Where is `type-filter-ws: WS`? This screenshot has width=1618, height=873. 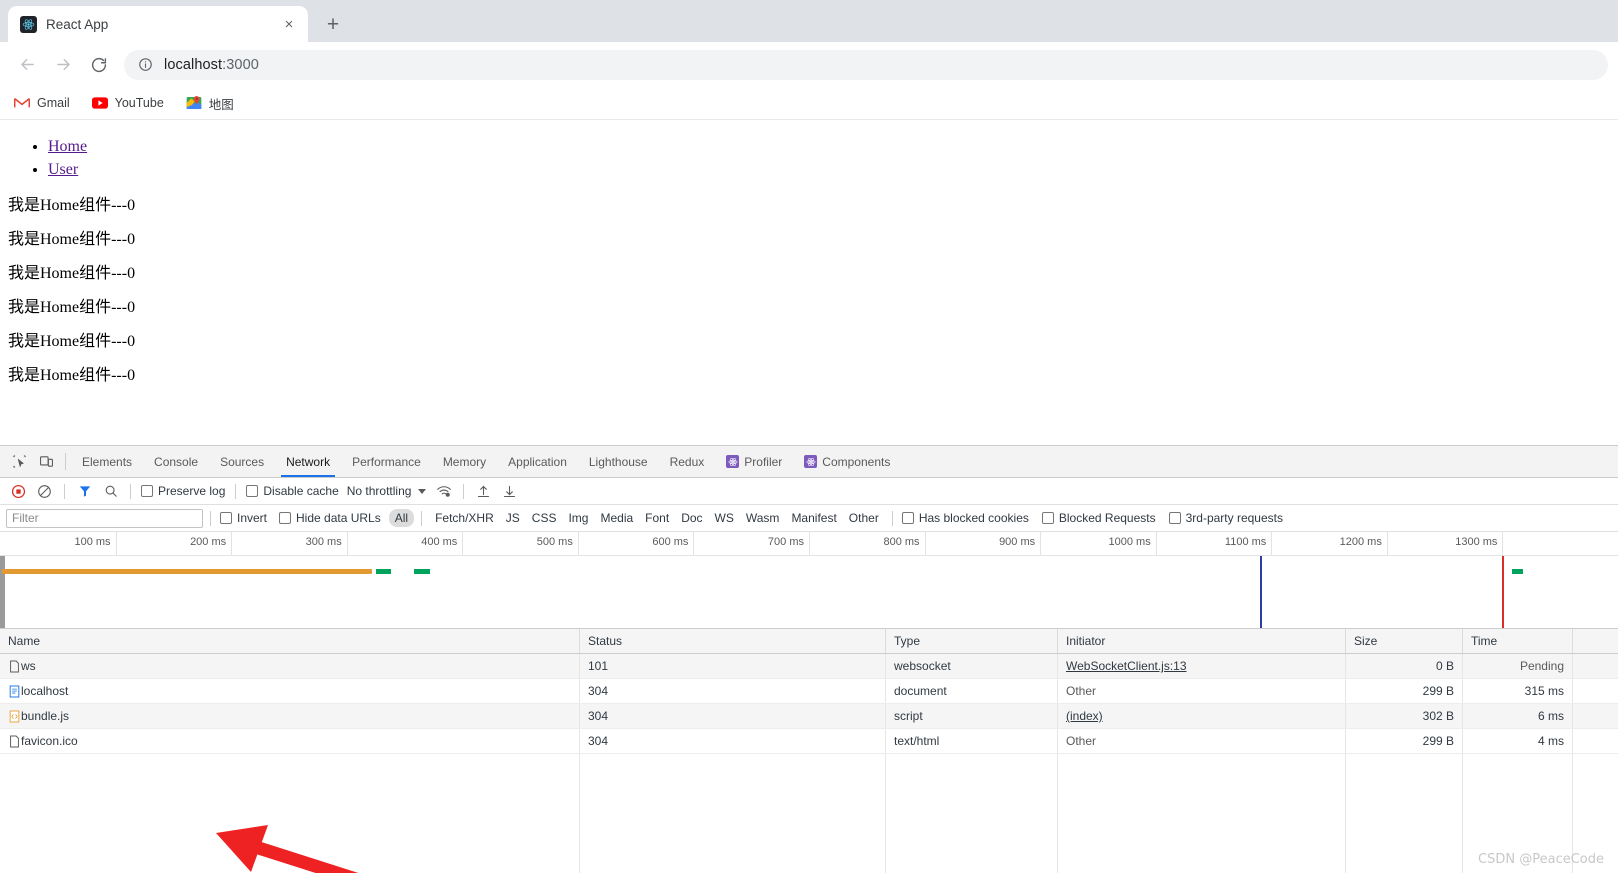 type-filter-ws: WS is located at coordinates (724, 518).